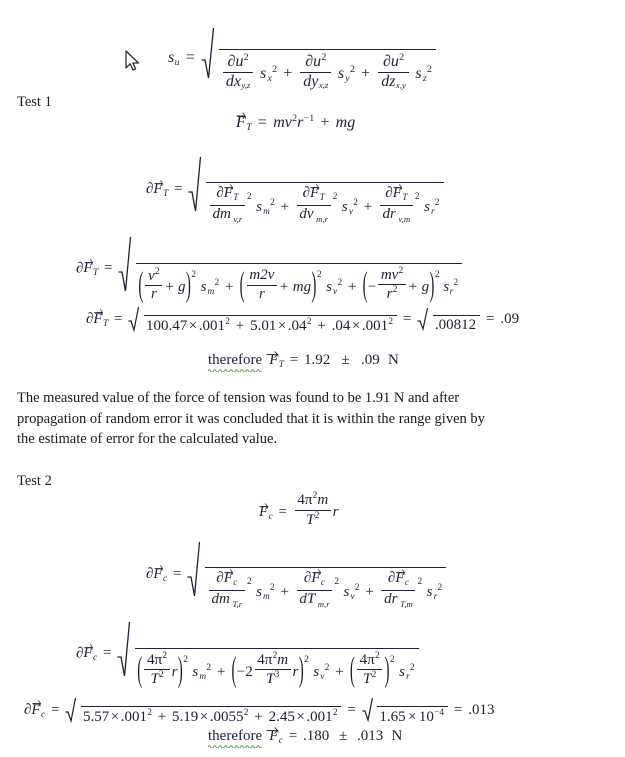  I want to click on fraction-4pi2-T2-b: 4π2 T2, so click(369, 669).